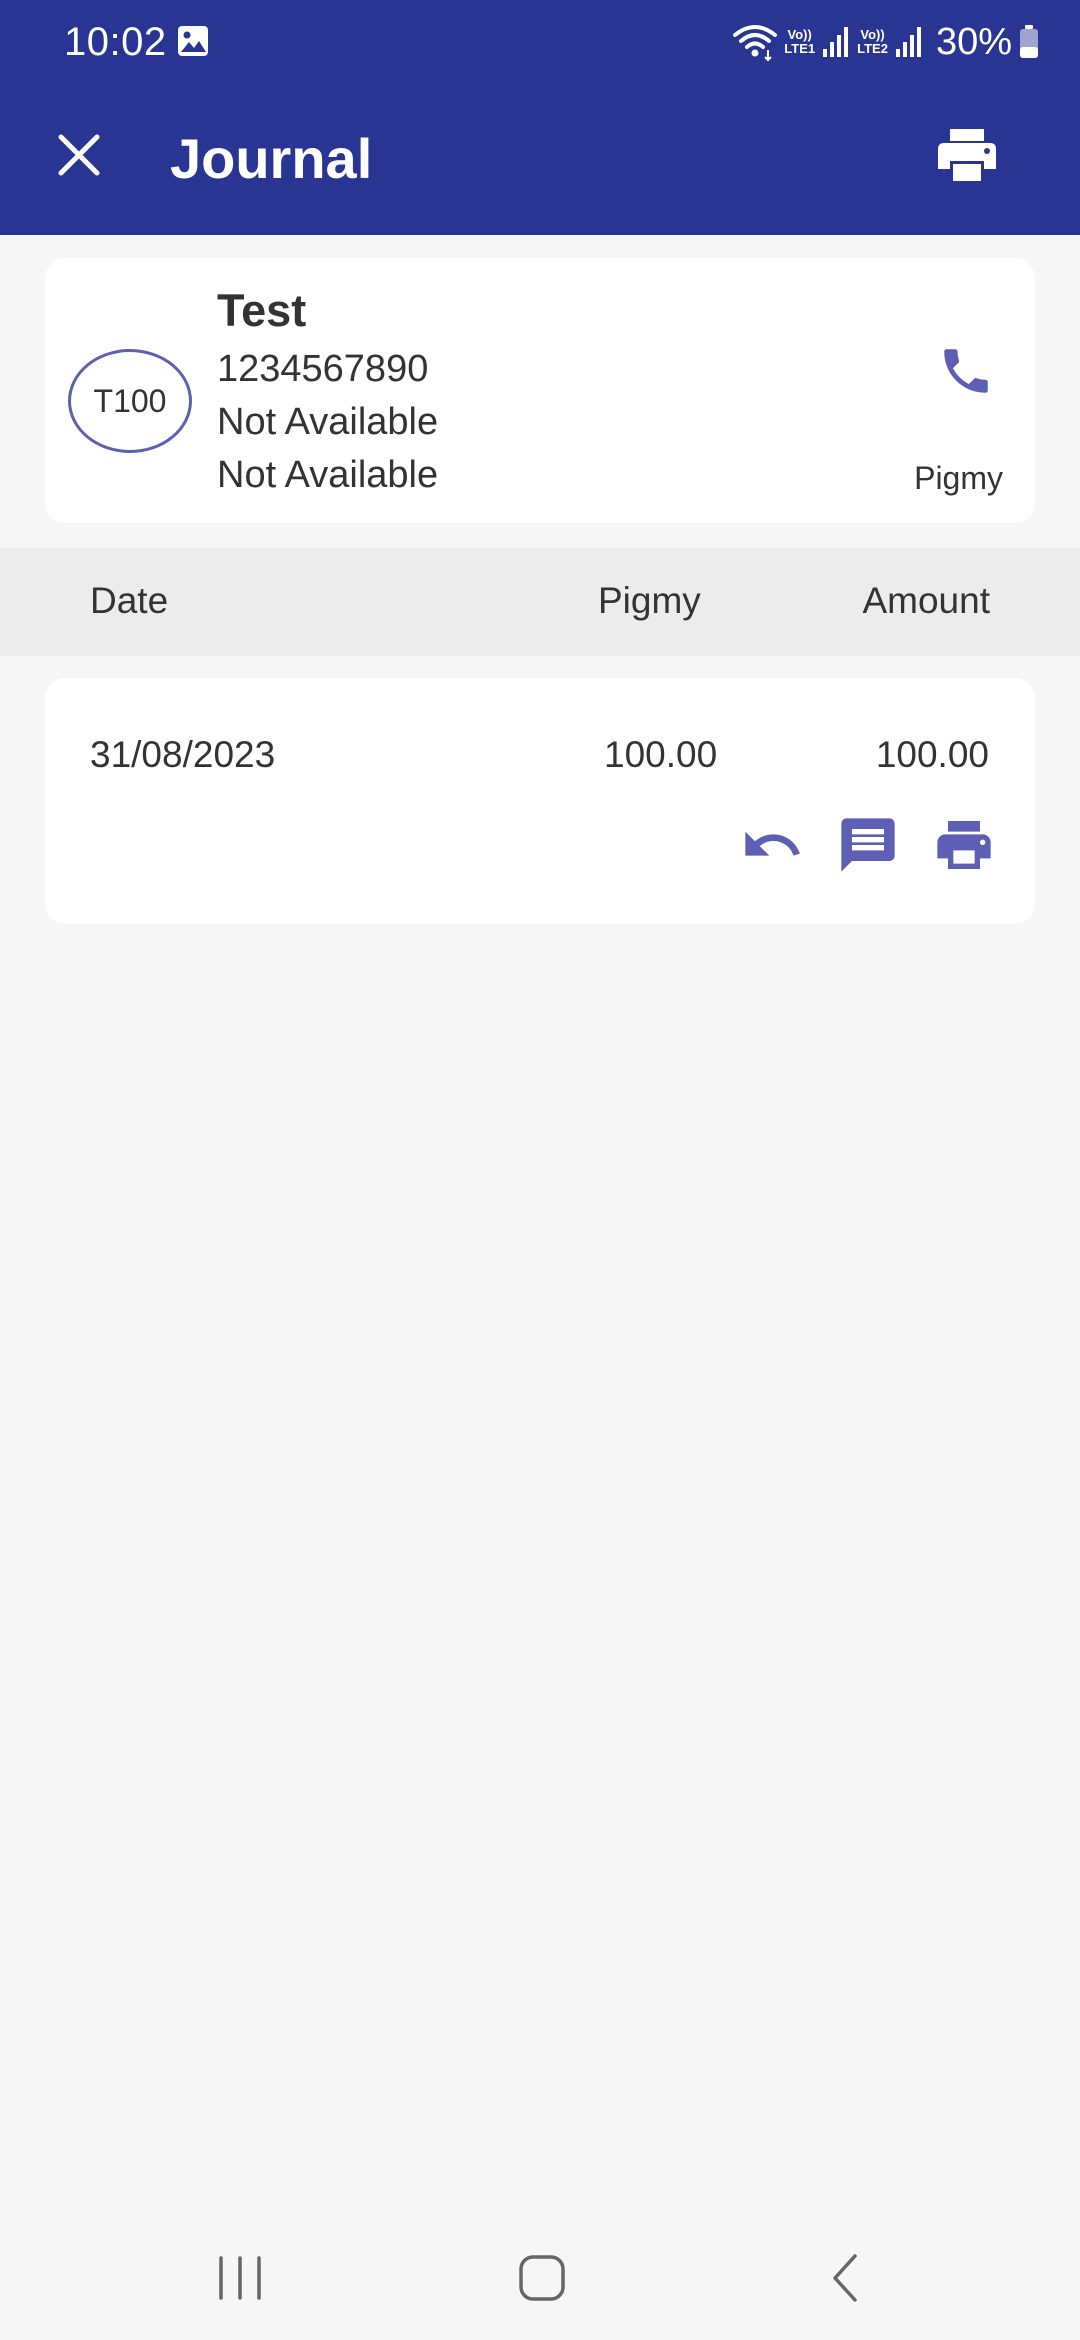  I want to click on table-header: Date Pigmy Amount, so click(540, 602).